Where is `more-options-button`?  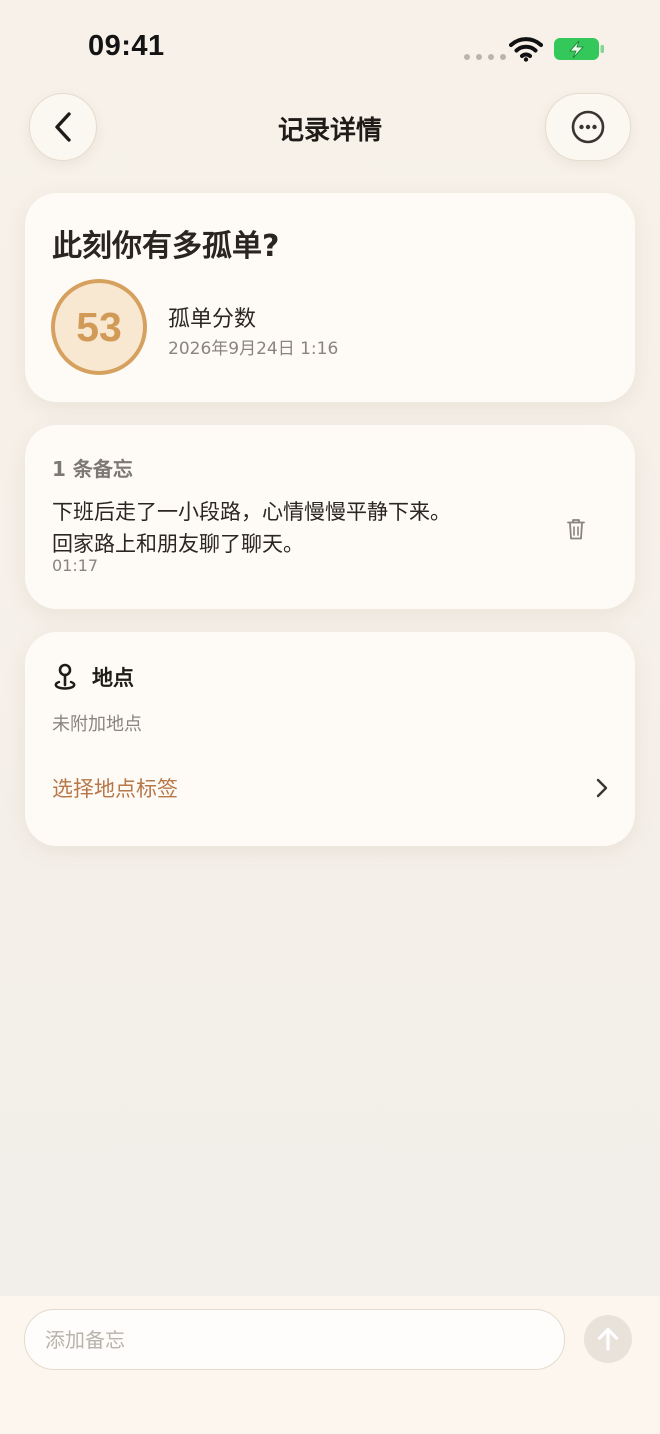
more-options-button is located at coordinates (588, 127).